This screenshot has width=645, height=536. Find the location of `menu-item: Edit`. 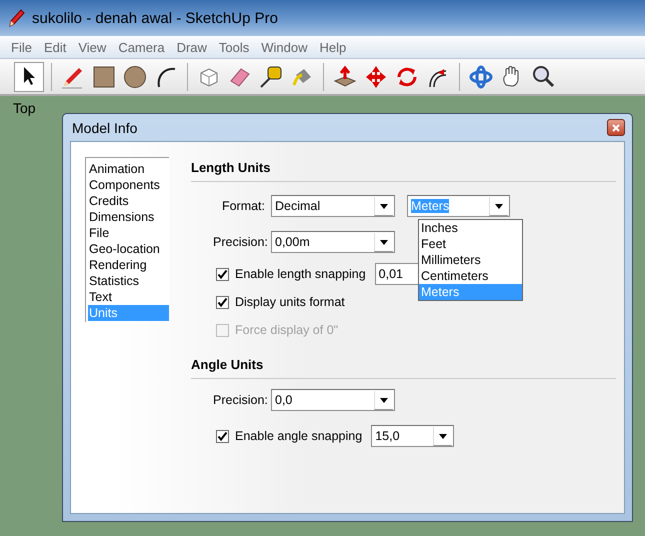

menu-item: Edit is located at coordinates (55, 47).